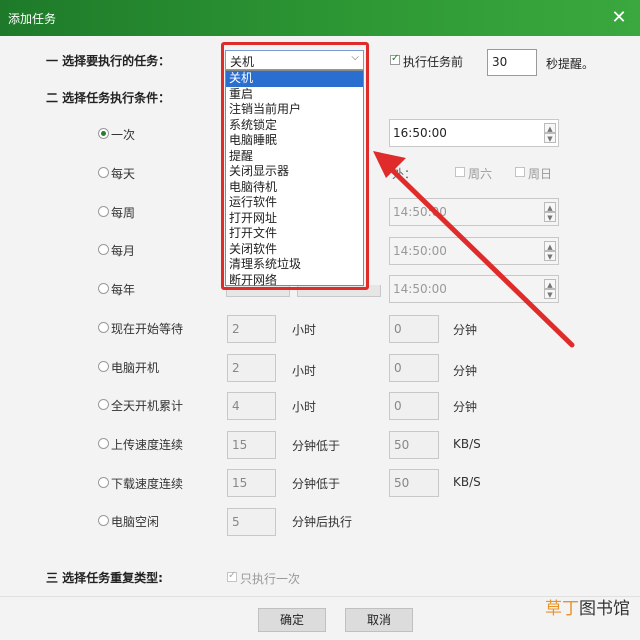  What do you see at coordinates (604, 609) in the screenshot?
I see `watermark-rest: 图书馆` at bounding box center [604, 609].